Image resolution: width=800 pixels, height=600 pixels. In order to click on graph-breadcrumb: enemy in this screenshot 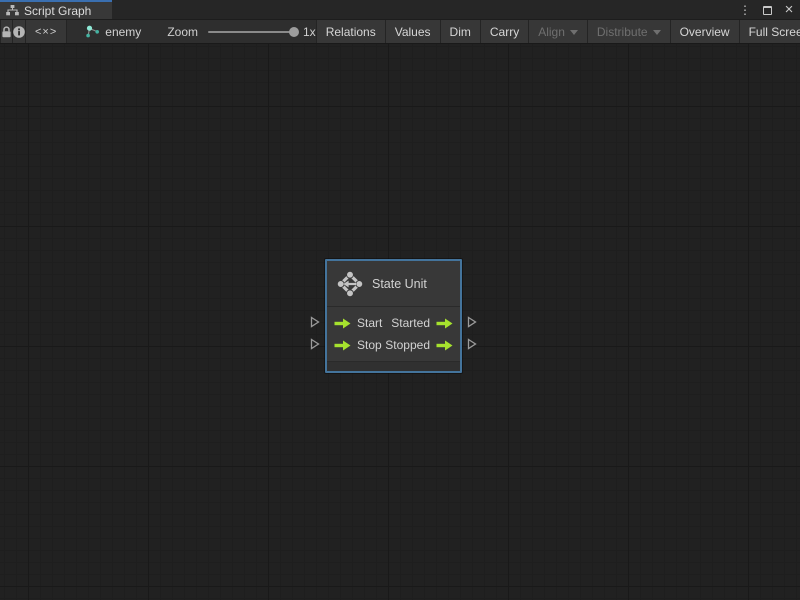, I will do `click(113, 31)`.